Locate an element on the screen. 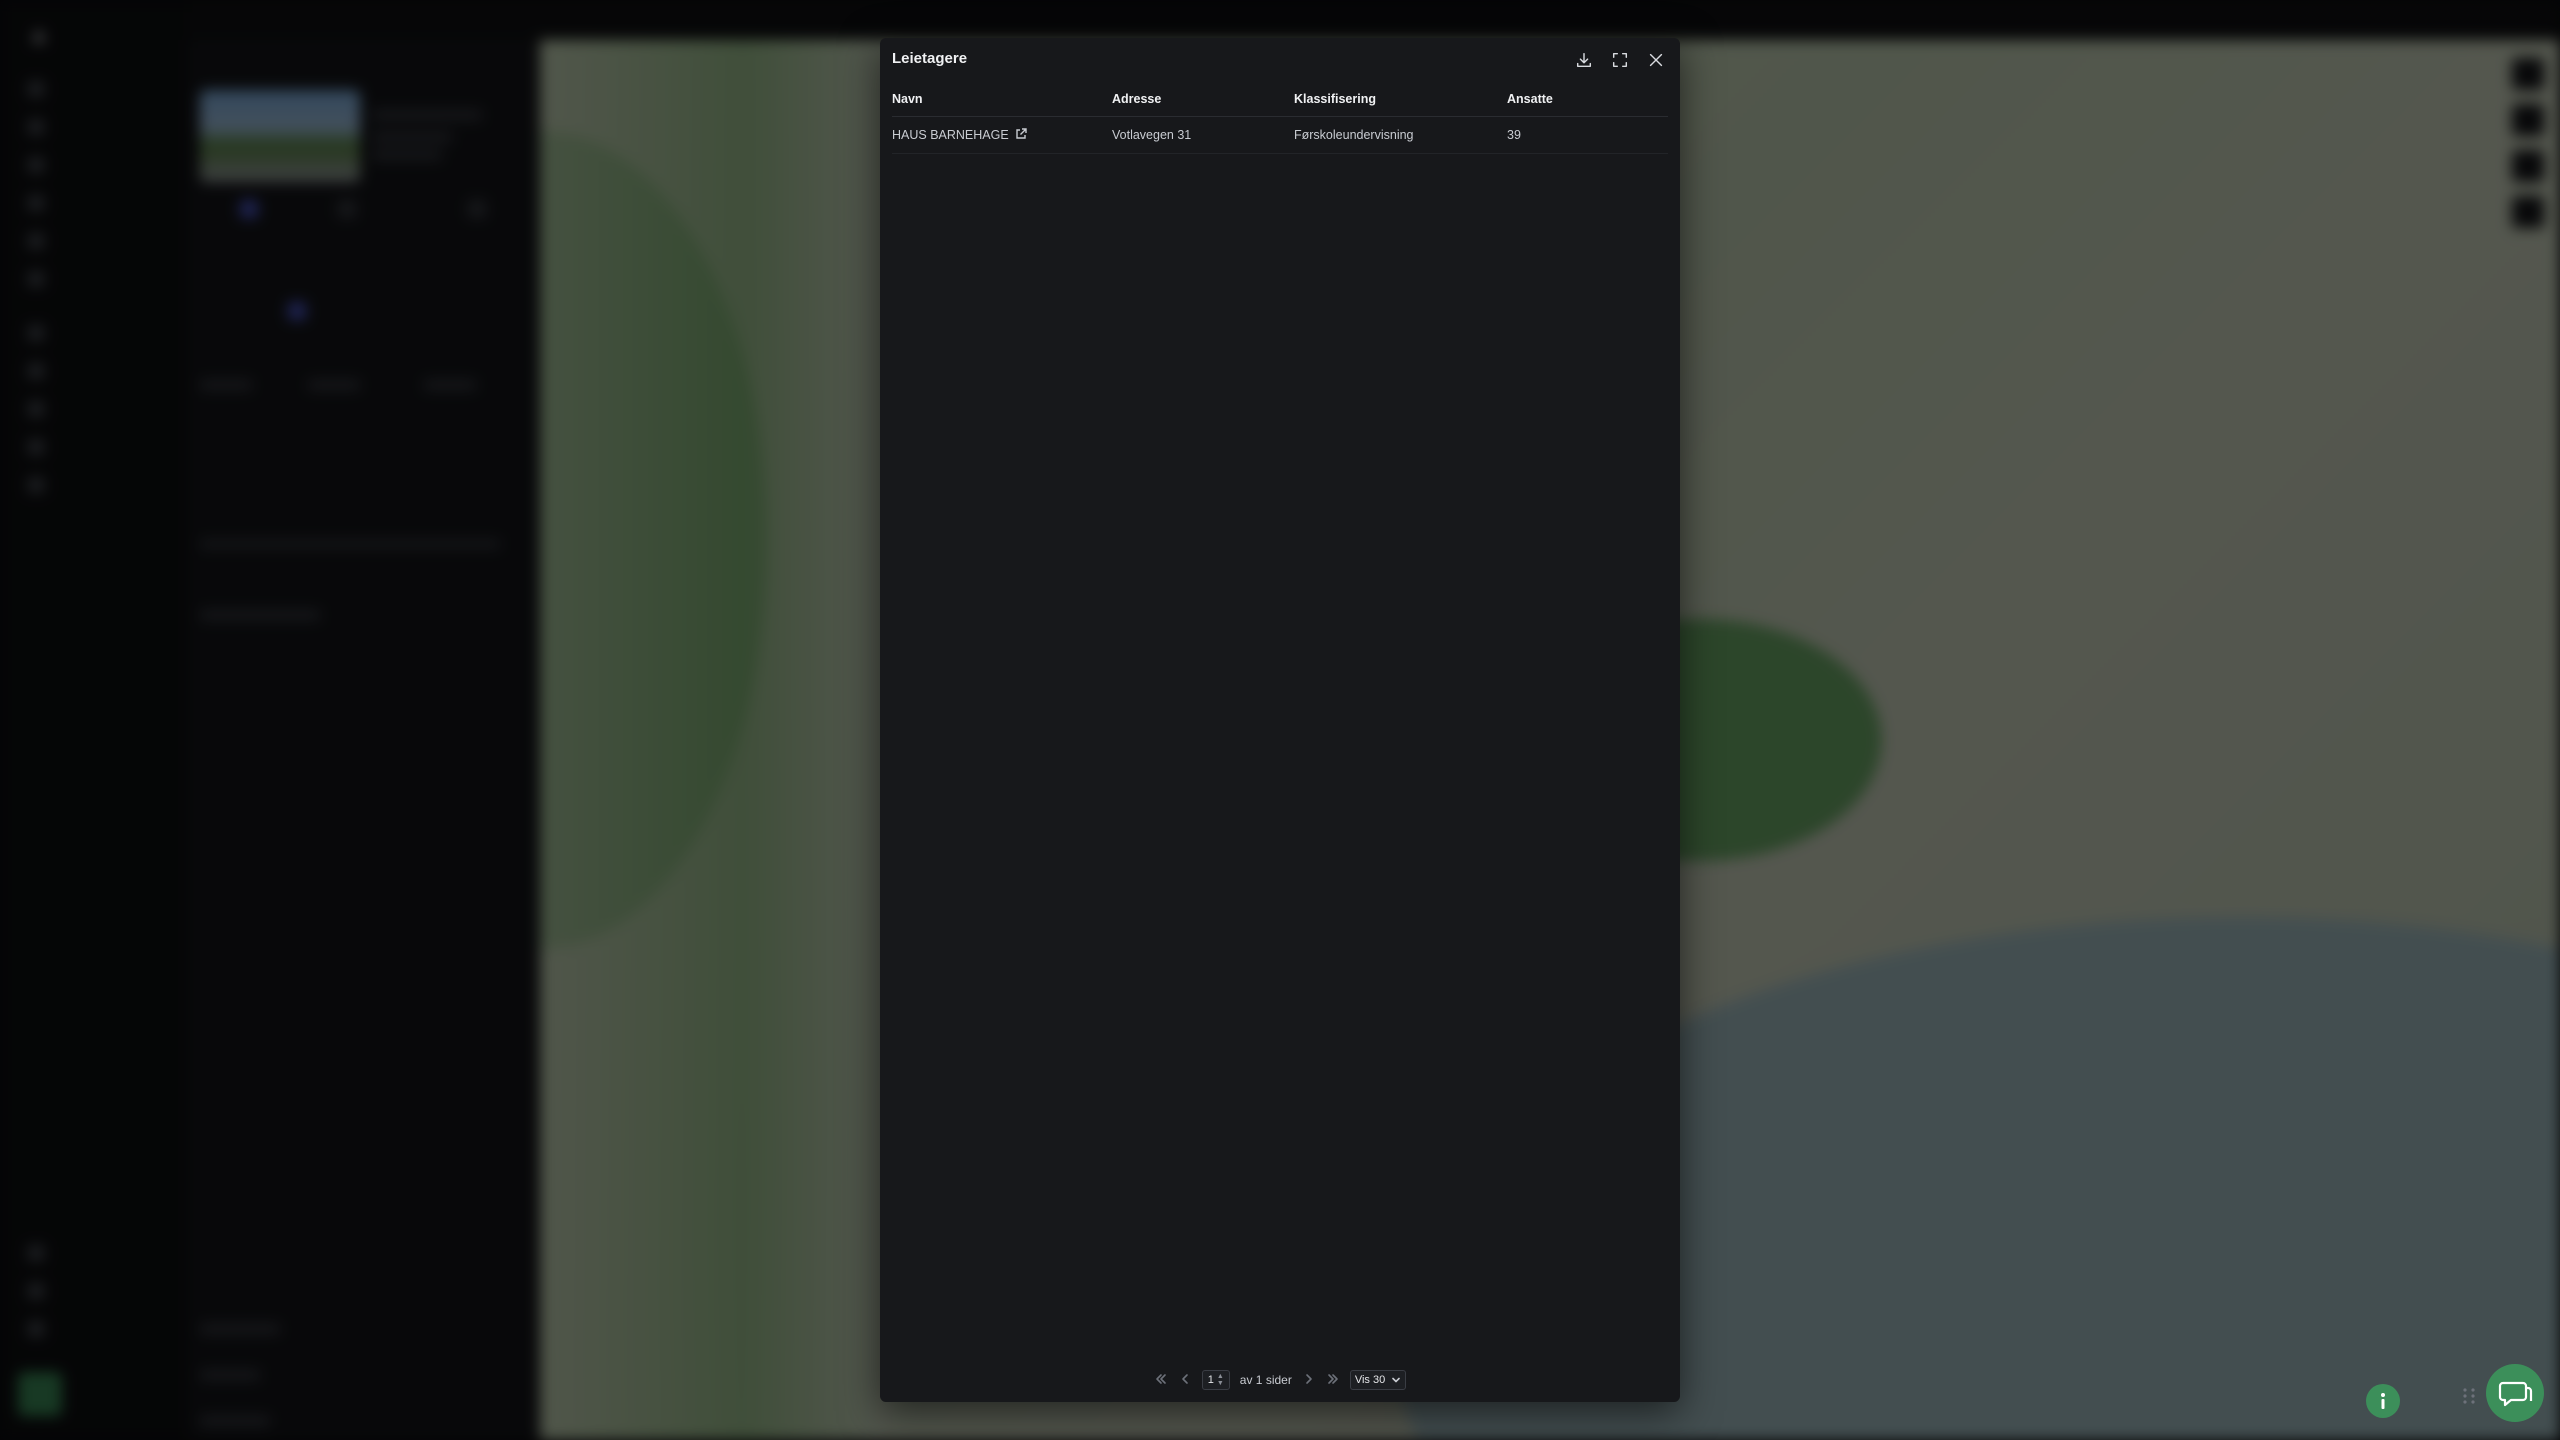 Image resolution: width=2560 pixels, height=1440 pixels. close-button is located at coordinates (1656, 60).